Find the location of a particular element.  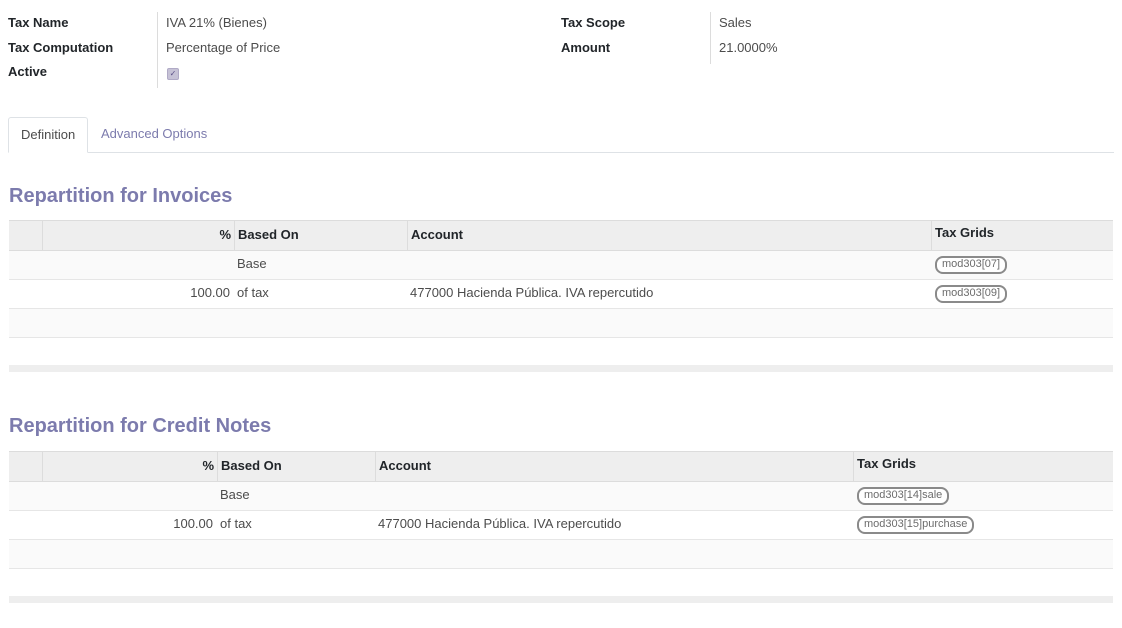

amount-value: 21.0000% is located at coordinates (748, 47).